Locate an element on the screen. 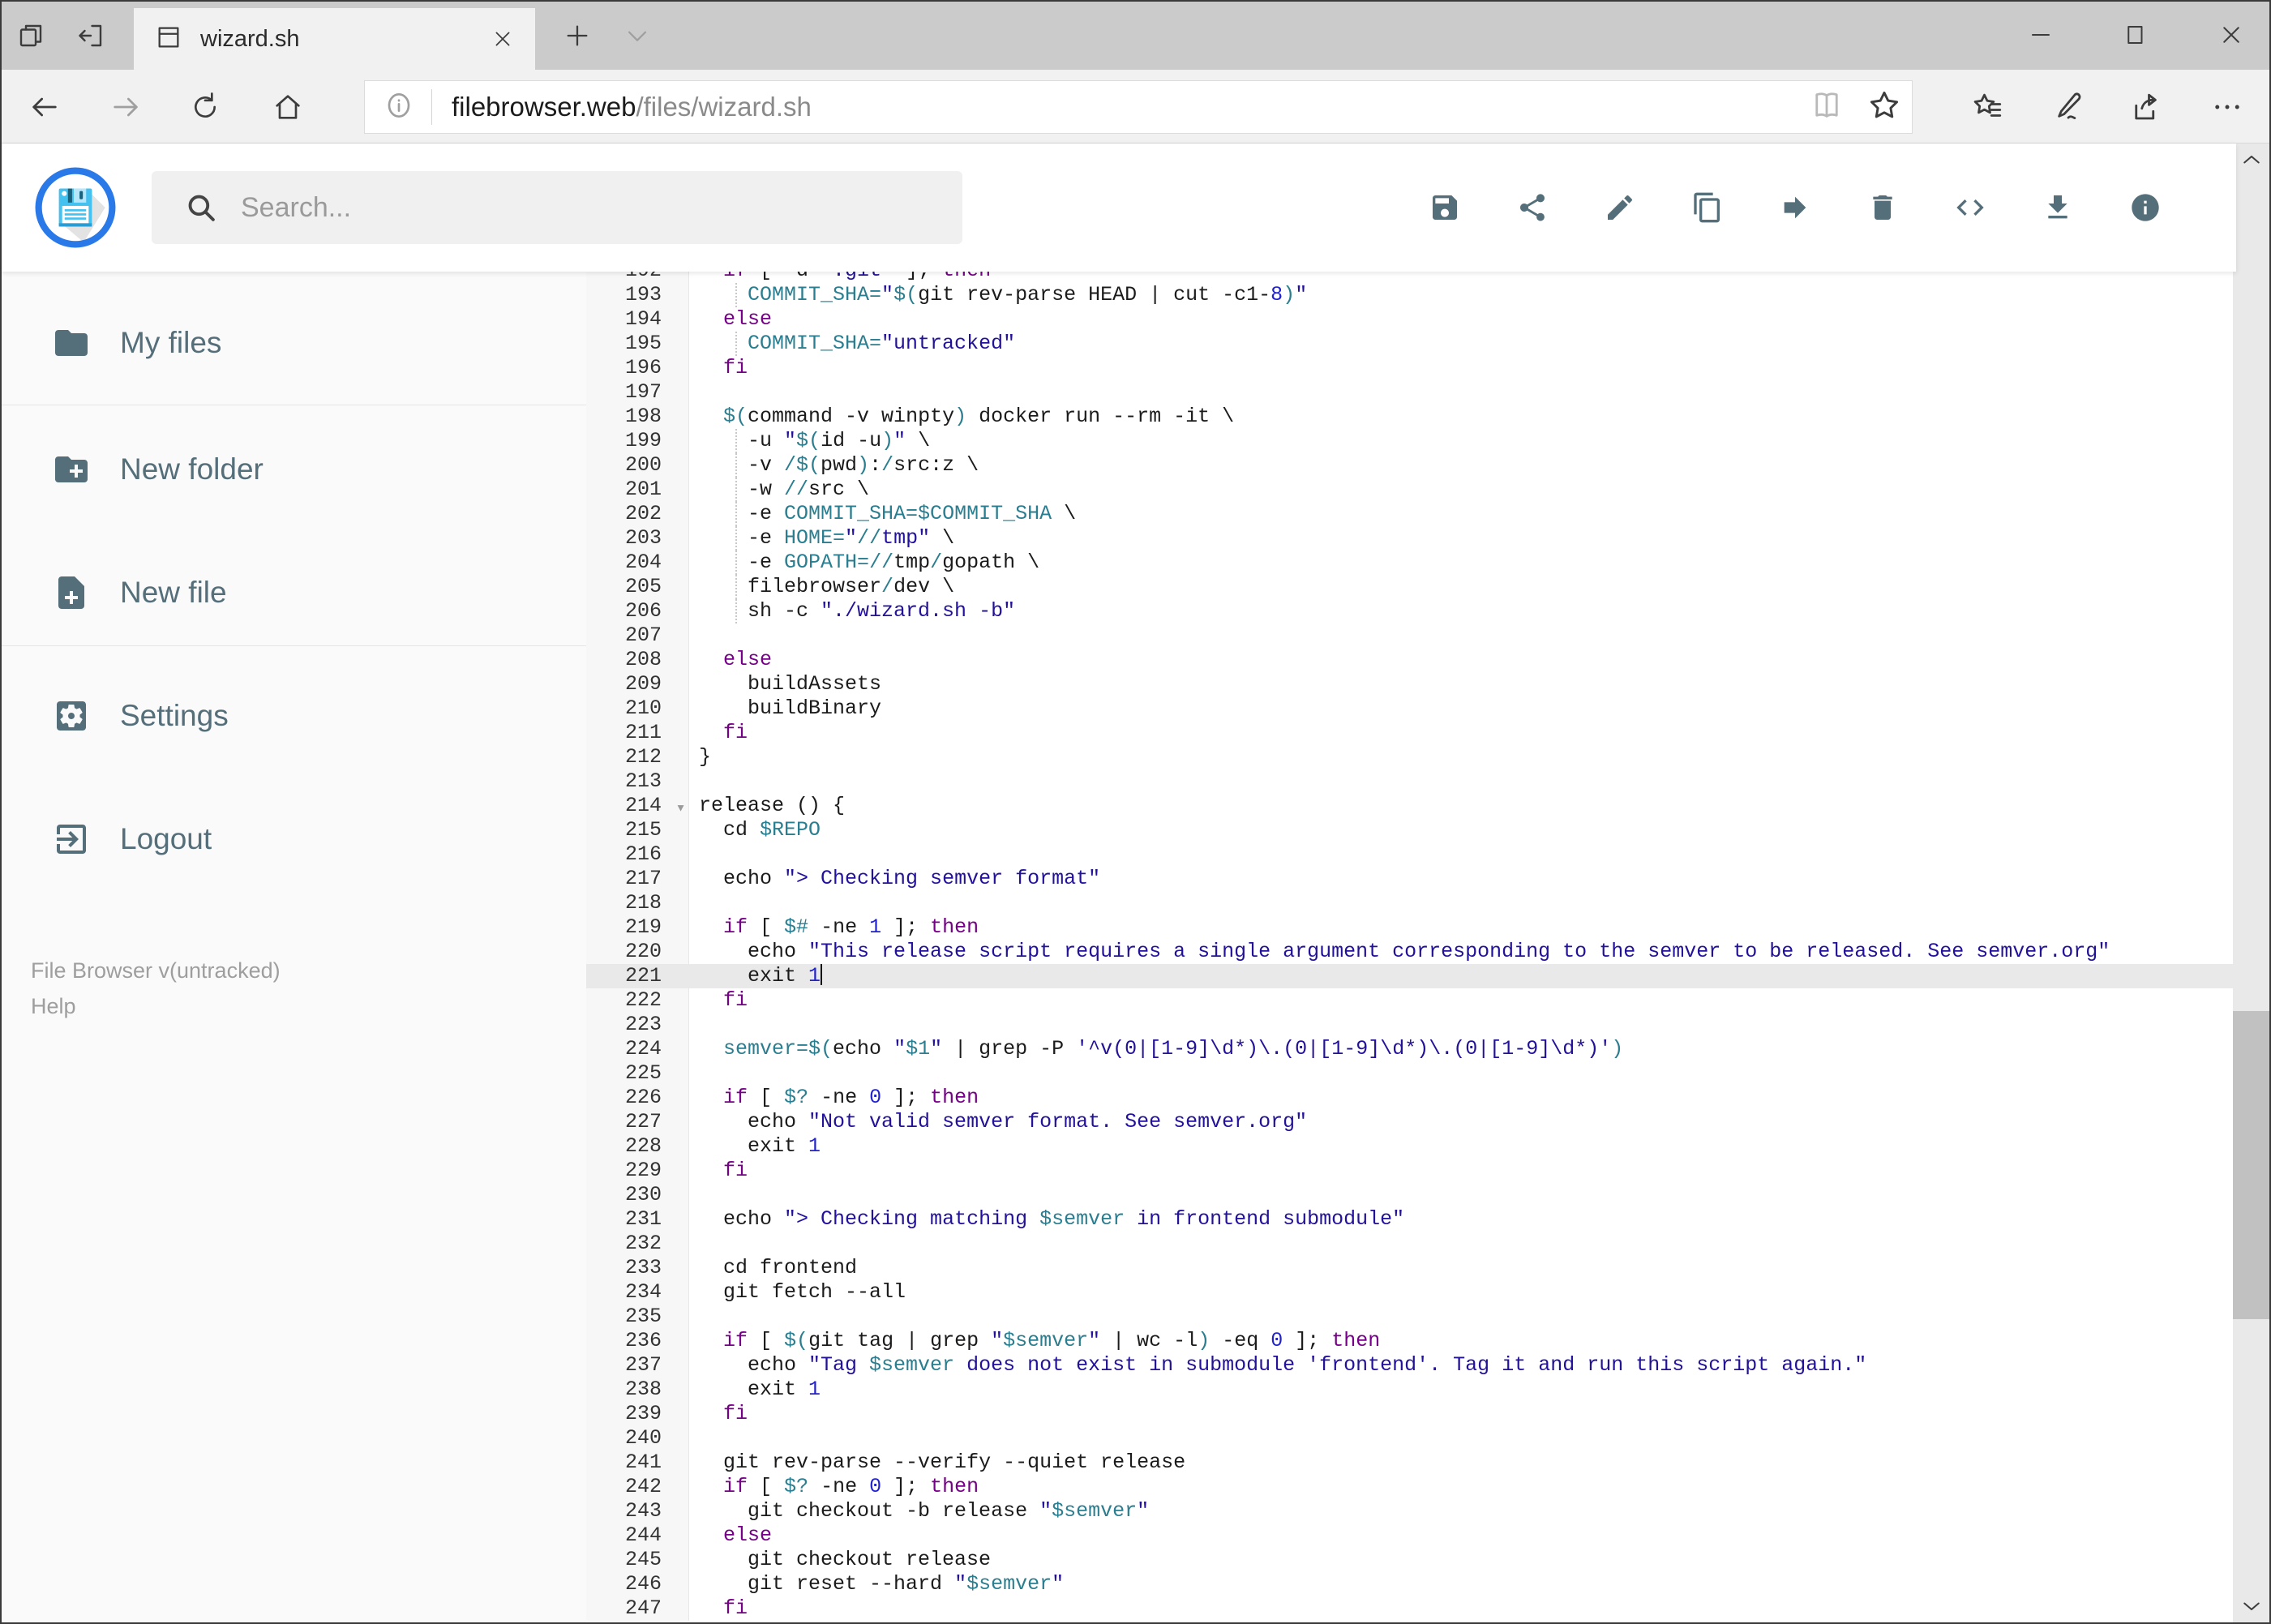 Image resolution: width=2271 pixels, height=1624 pixels. share-button is located at coordinates (1533, 208).